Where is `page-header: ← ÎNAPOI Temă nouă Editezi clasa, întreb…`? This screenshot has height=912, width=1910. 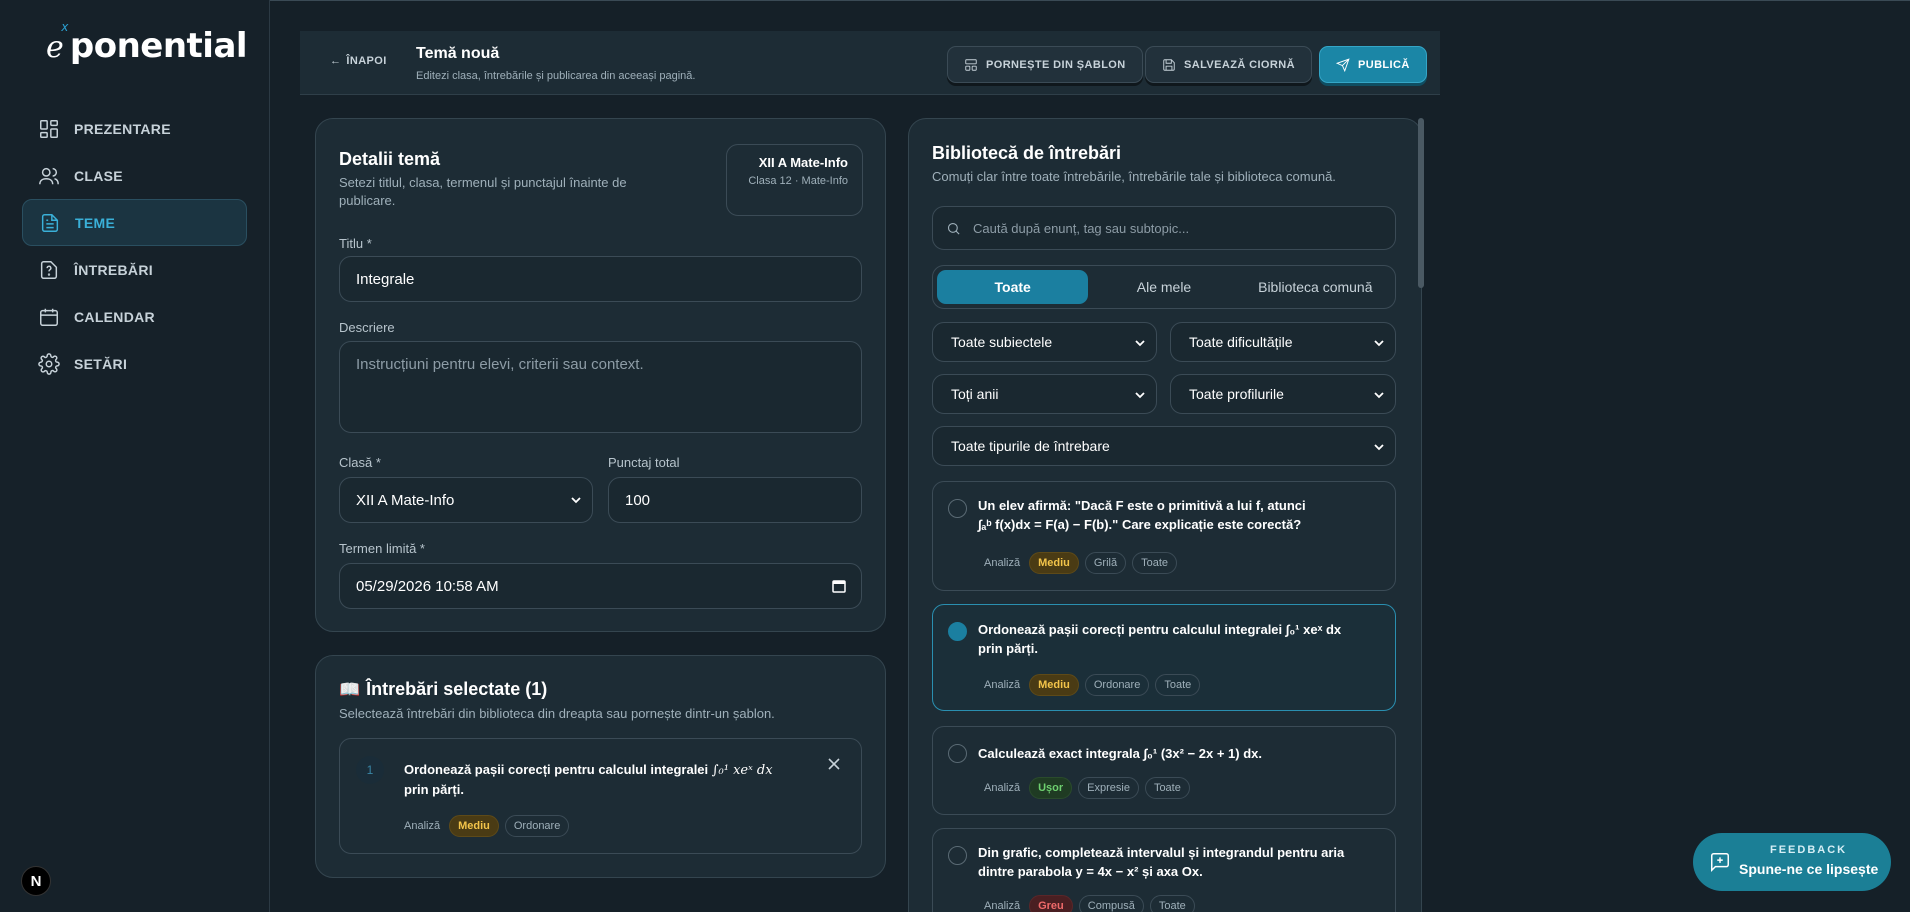 page-header: ← ÎNAPOI Temă nouă Editezi clasa, întreb… is located at coordinates (870, 63).